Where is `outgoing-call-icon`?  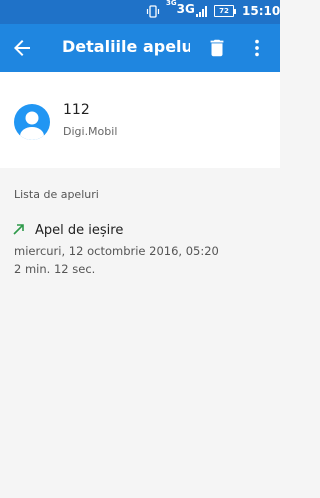
outgoing-call-icon is located at coordinates (18, 229).